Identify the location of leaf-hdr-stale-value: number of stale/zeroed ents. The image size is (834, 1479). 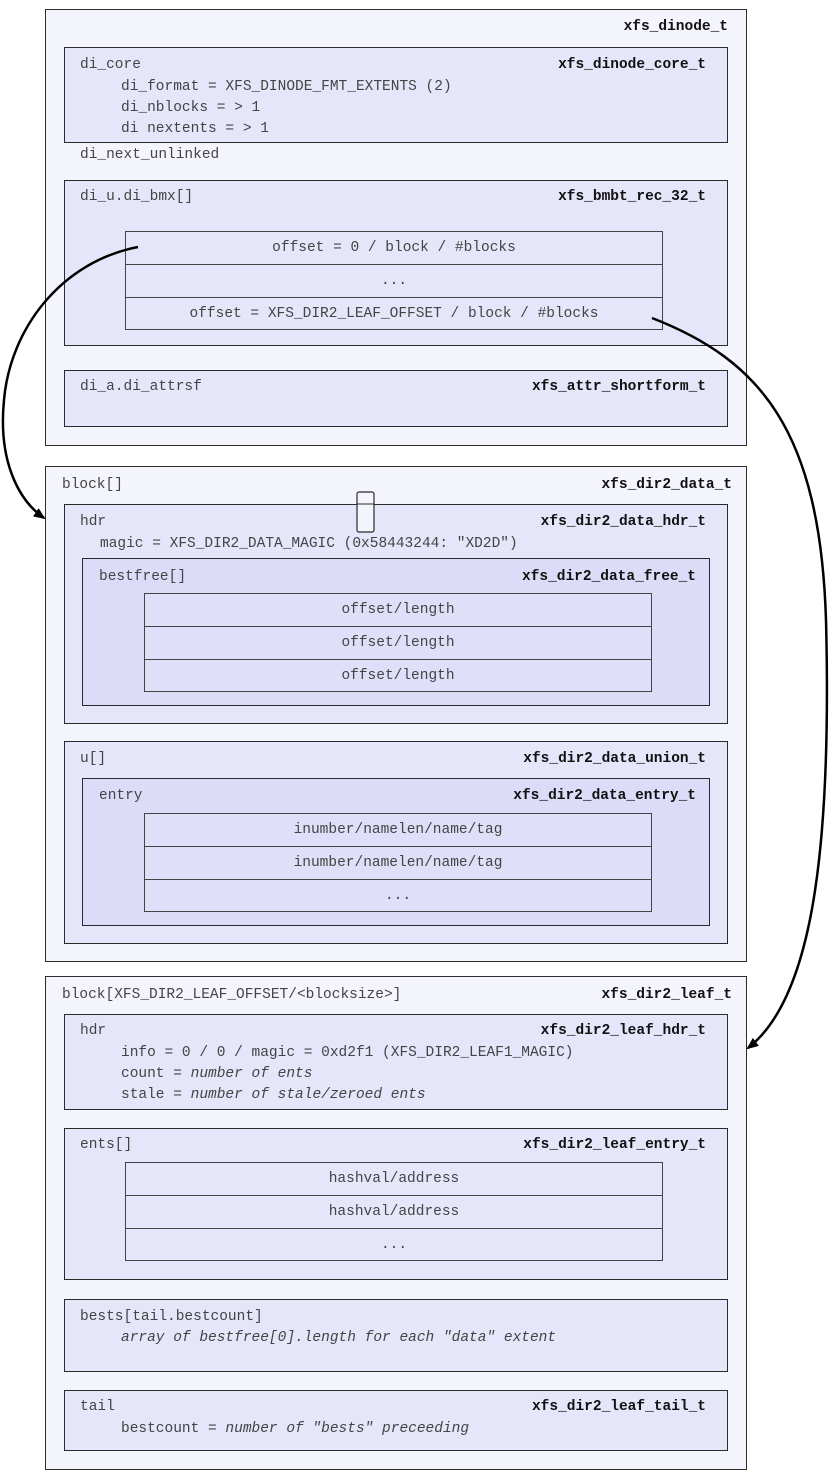
(308, 1095).